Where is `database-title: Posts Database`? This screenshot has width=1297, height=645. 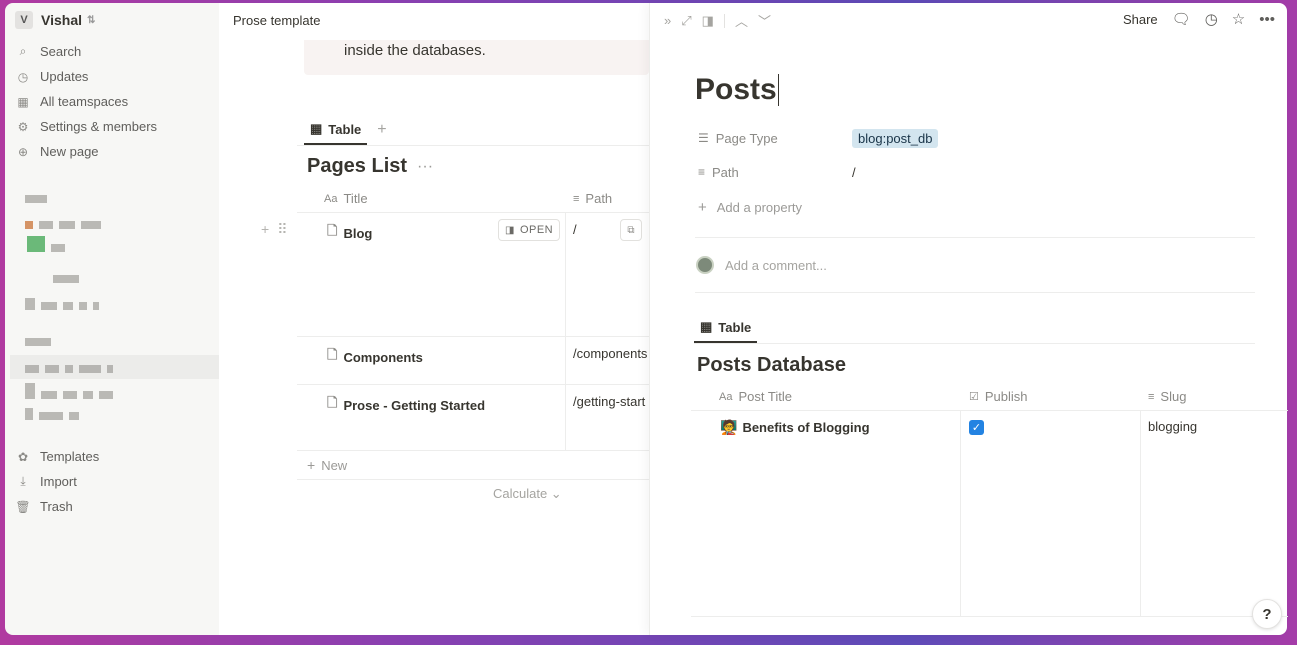 database-title: Posts Database is located at coordinates (771, 365).